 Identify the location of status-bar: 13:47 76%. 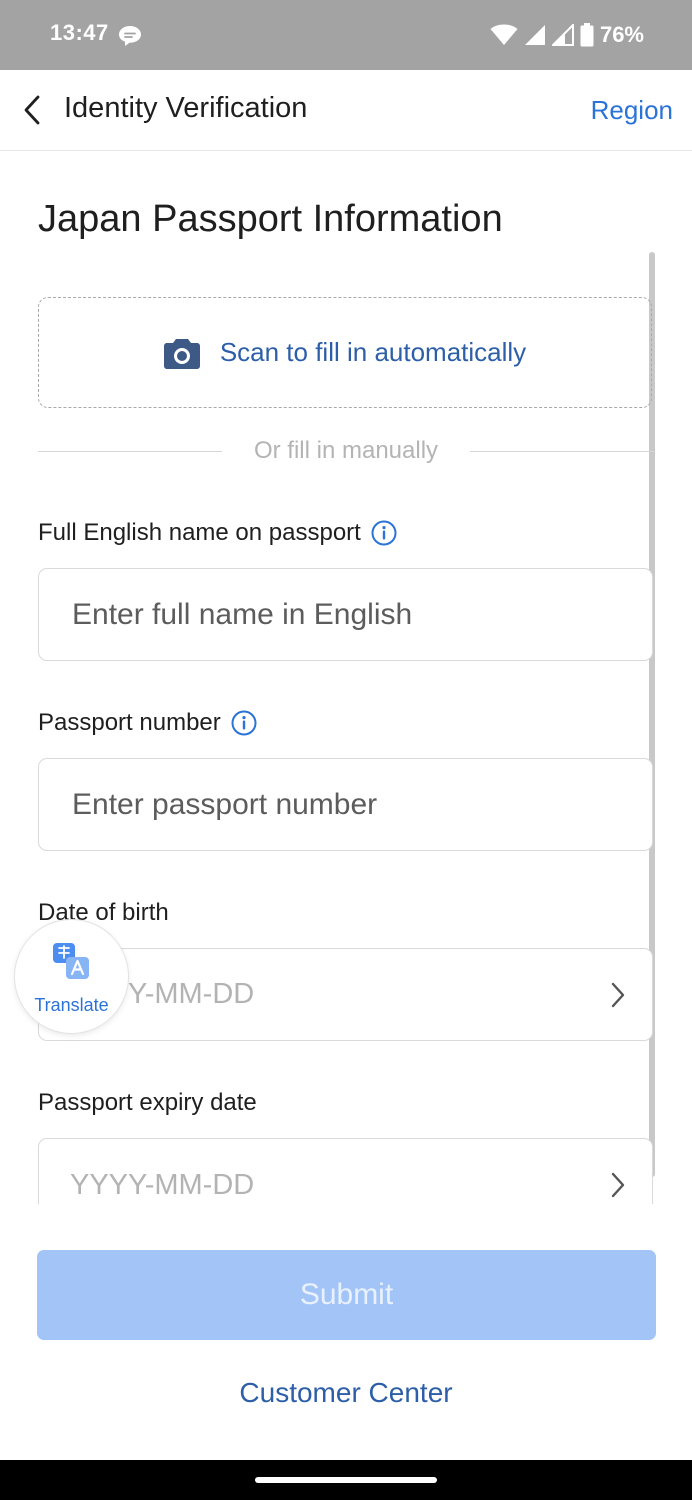
(346, 35).